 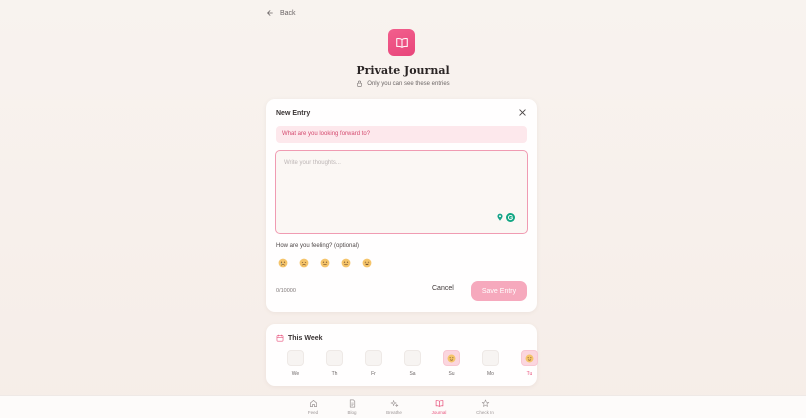 I want to click on day-th: Th, so click(x=334, y=363).